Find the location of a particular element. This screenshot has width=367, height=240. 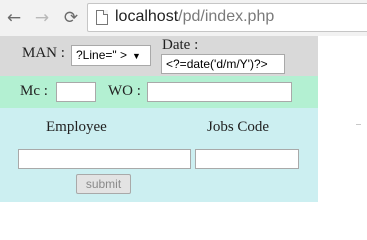

chevron-down-icon: ▼ is located at coordinates (136, 56).